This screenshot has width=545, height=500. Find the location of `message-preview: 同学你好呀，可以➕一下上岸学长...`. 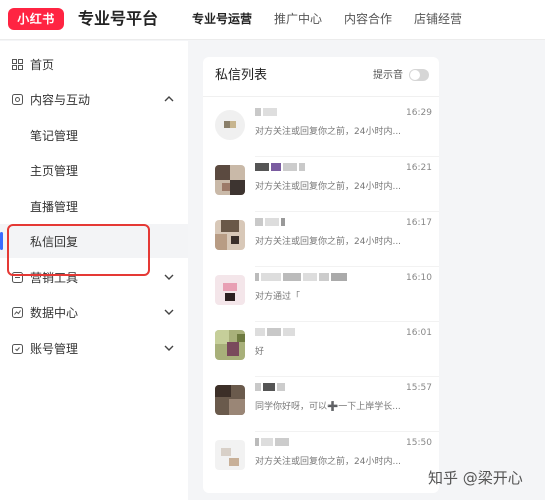

message-preview: 同学你好呀，可以➕一下上岸学长... is located at coordinates (328, 407).